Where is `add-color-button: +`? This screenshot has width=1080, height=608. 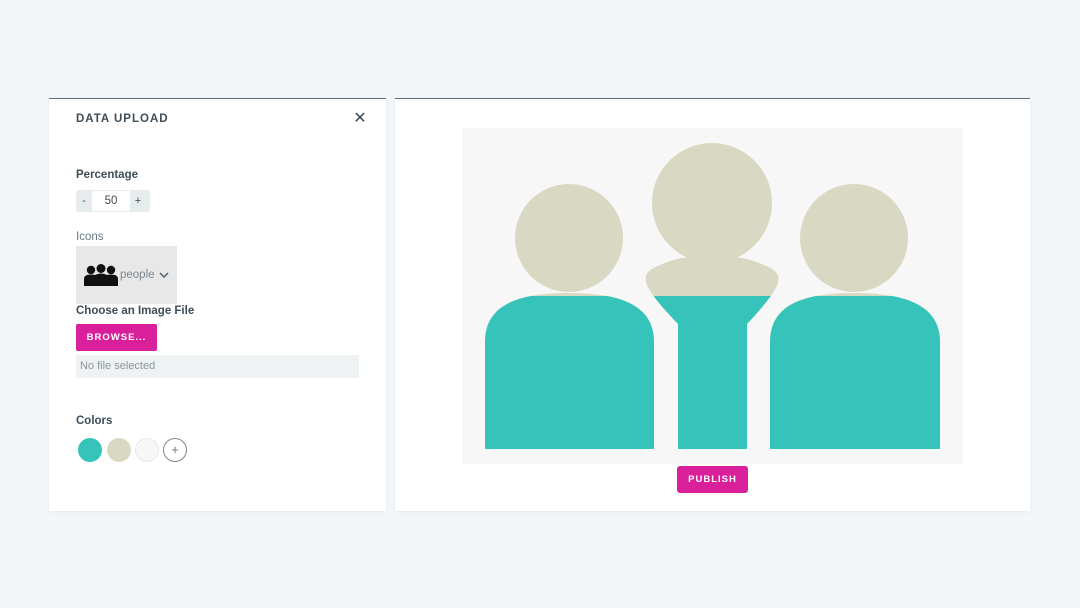
add-color-button: + is located at coordinates (175, 450).